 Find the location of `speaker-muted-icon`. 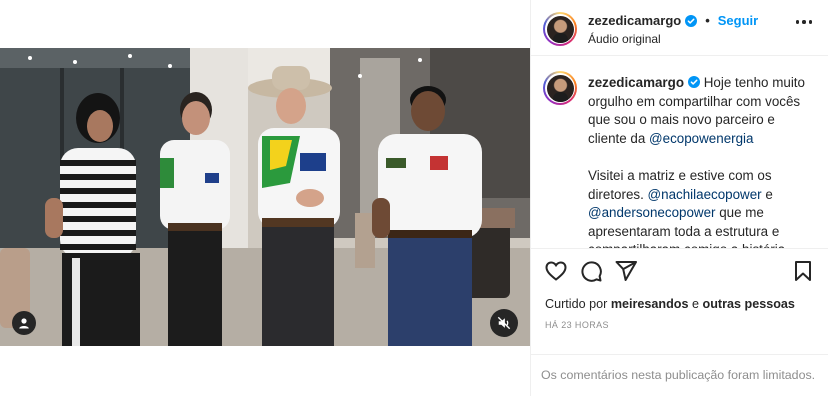

speaker-muted-icon is located at coordinates (504, 323).